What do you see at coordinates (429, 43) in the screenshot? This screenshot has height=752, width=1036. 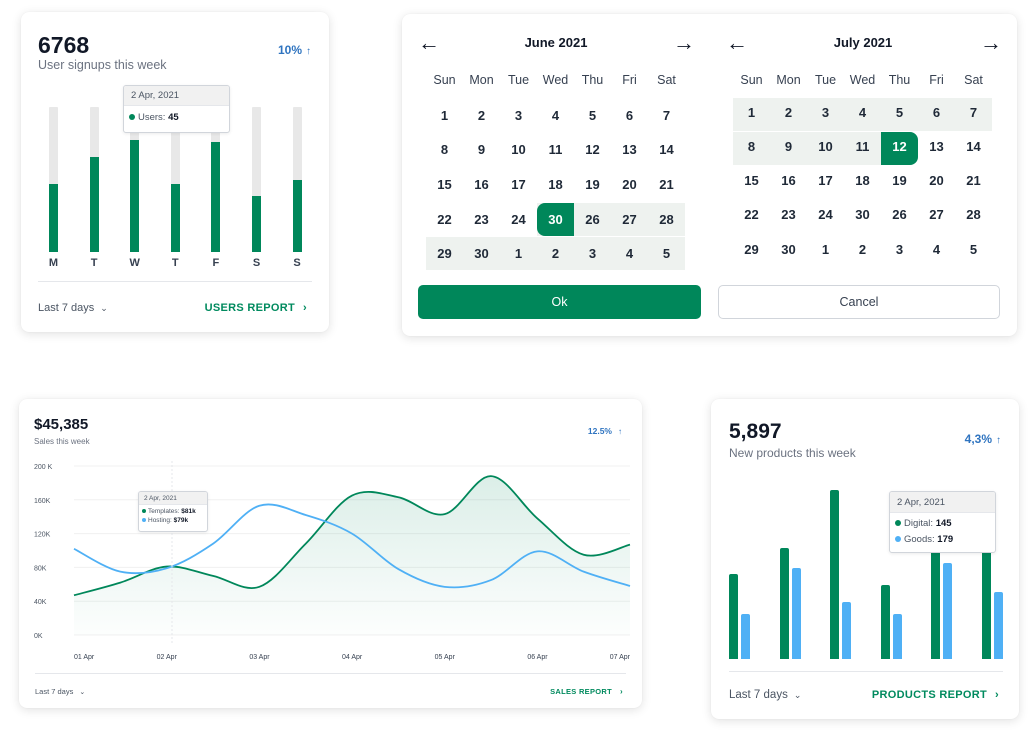 I see `prev-month-arrow-icon: ←` at bounding box center [429, 43].